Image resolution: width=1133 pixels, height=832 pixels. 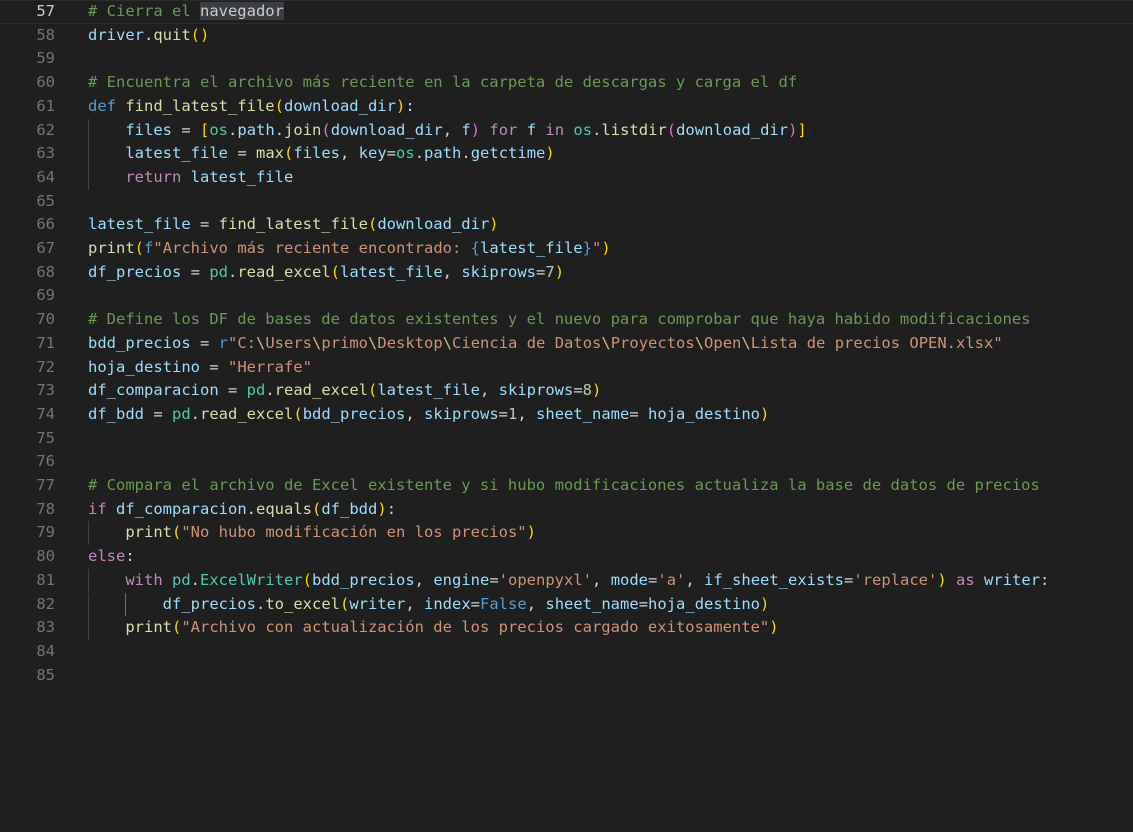 I want to click on code-token: files, so click(x=130, y=129).